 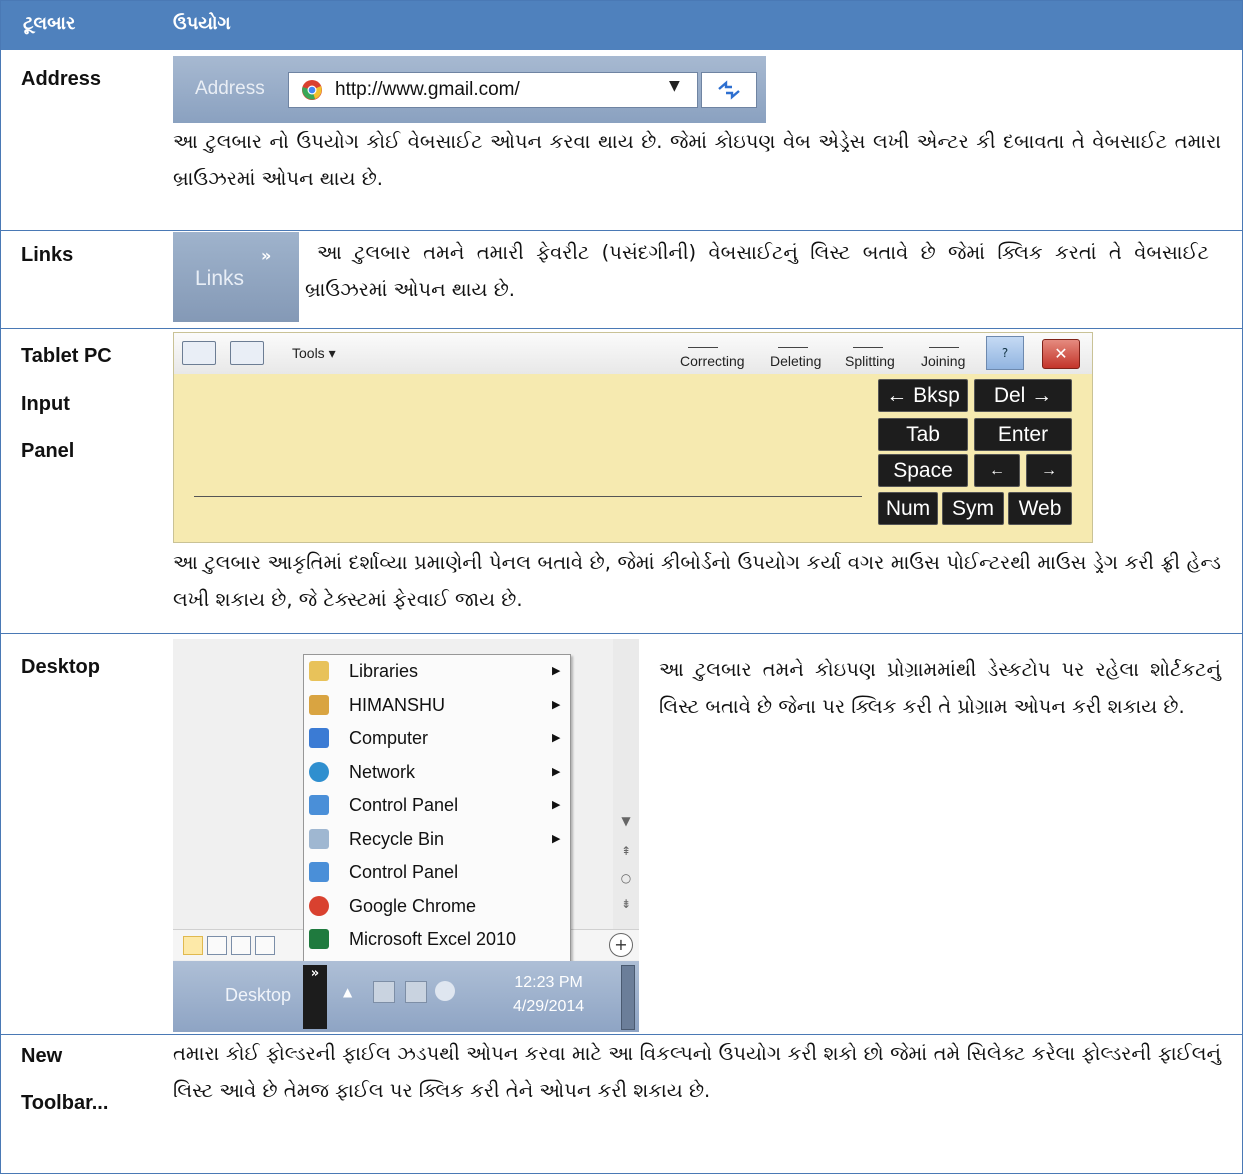 I want to click on menu-item: Google Chrome, so click(x=437, y=906).